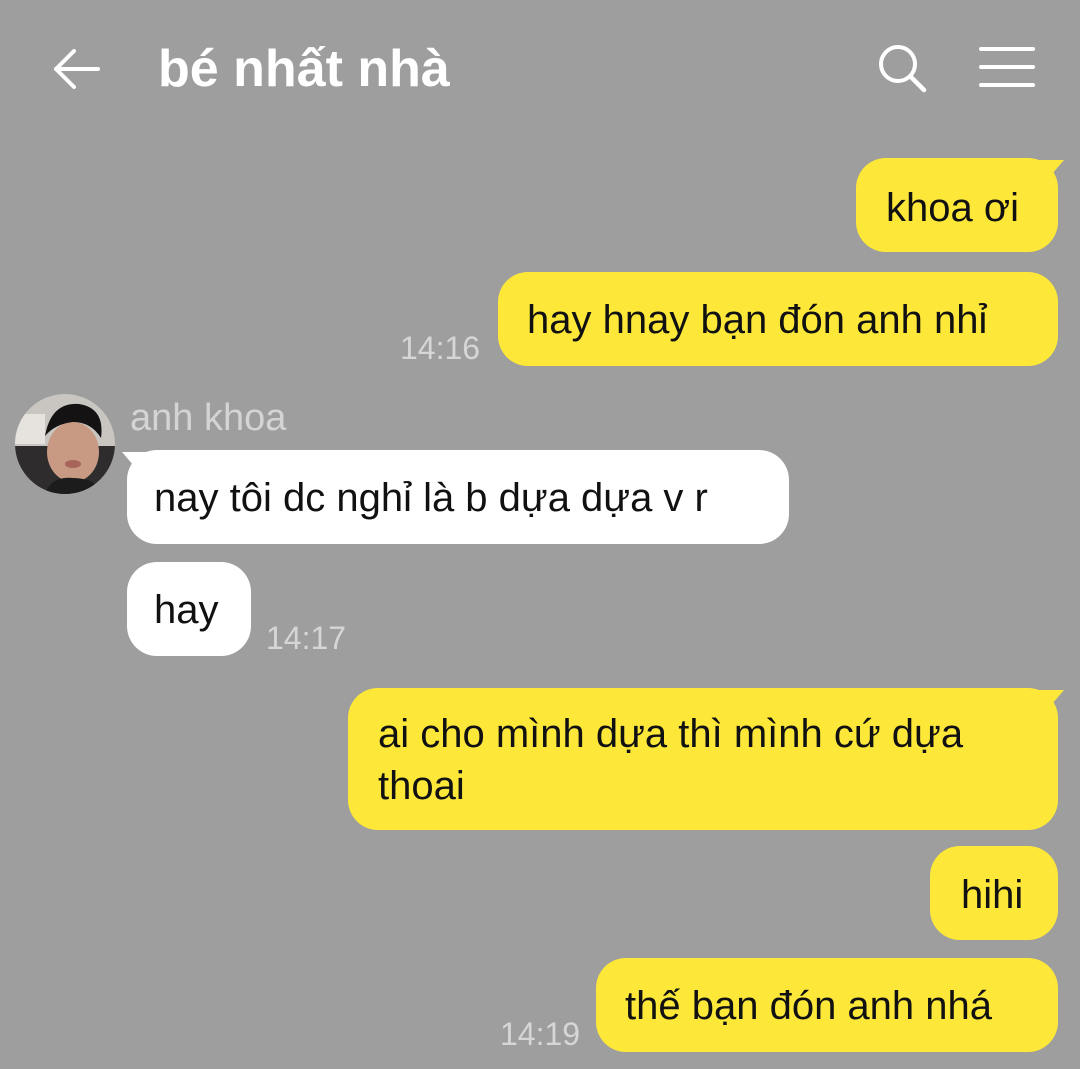 The image size is (1080, 1069). I want to click on message-text-line2: thoai, so click(421, 786).